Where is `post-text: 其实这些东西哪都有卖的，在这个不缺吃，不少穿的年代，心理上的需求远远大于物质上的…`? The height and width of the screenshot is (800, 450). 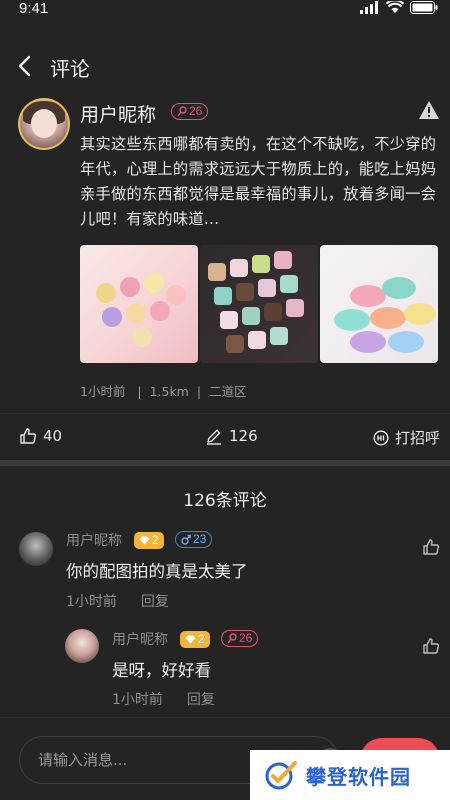
post-text: 其实这些东西哪都有卖的，在这个不缺吃，不少穿的年代，心理上的需求远远大于物质上的… is located at coordinates (258, 181).